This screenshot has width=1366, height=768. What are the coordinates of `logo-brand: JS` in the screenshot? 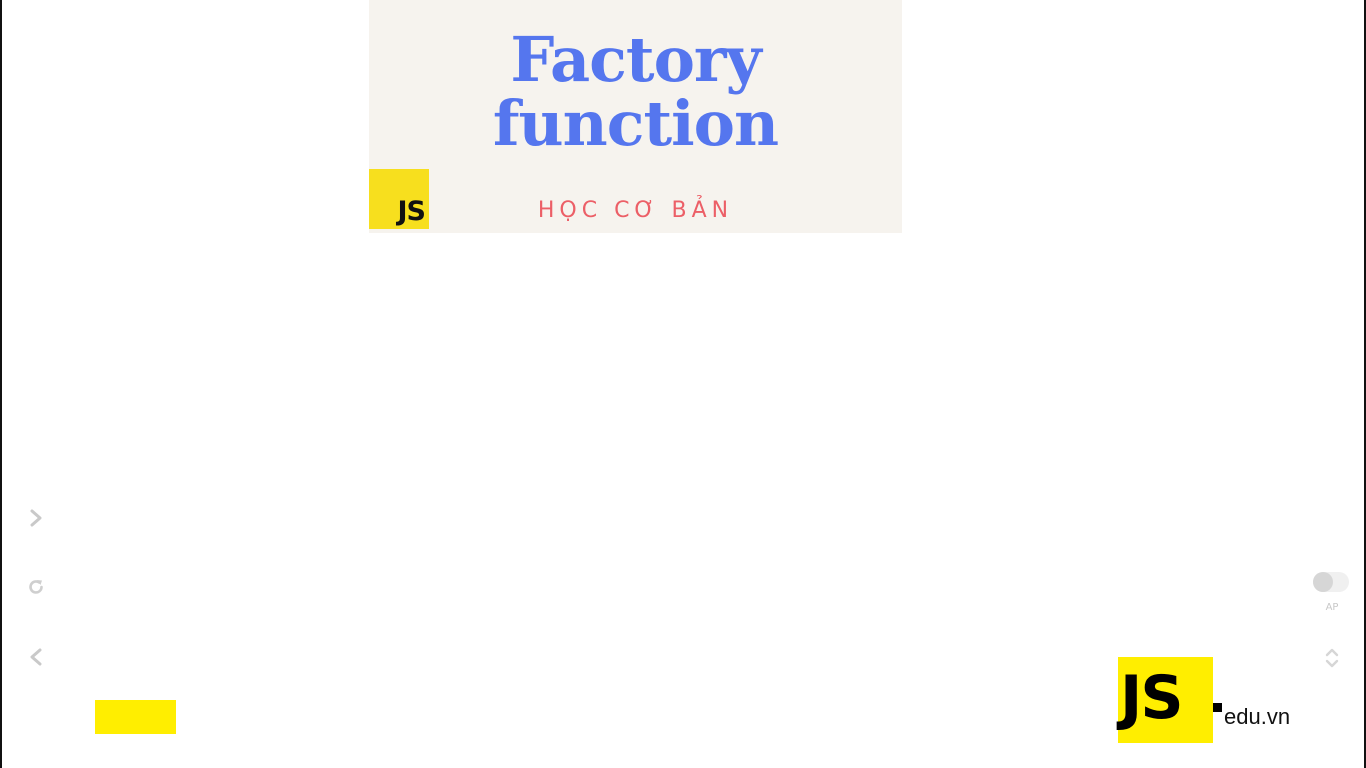 It's located at (1152, 698).